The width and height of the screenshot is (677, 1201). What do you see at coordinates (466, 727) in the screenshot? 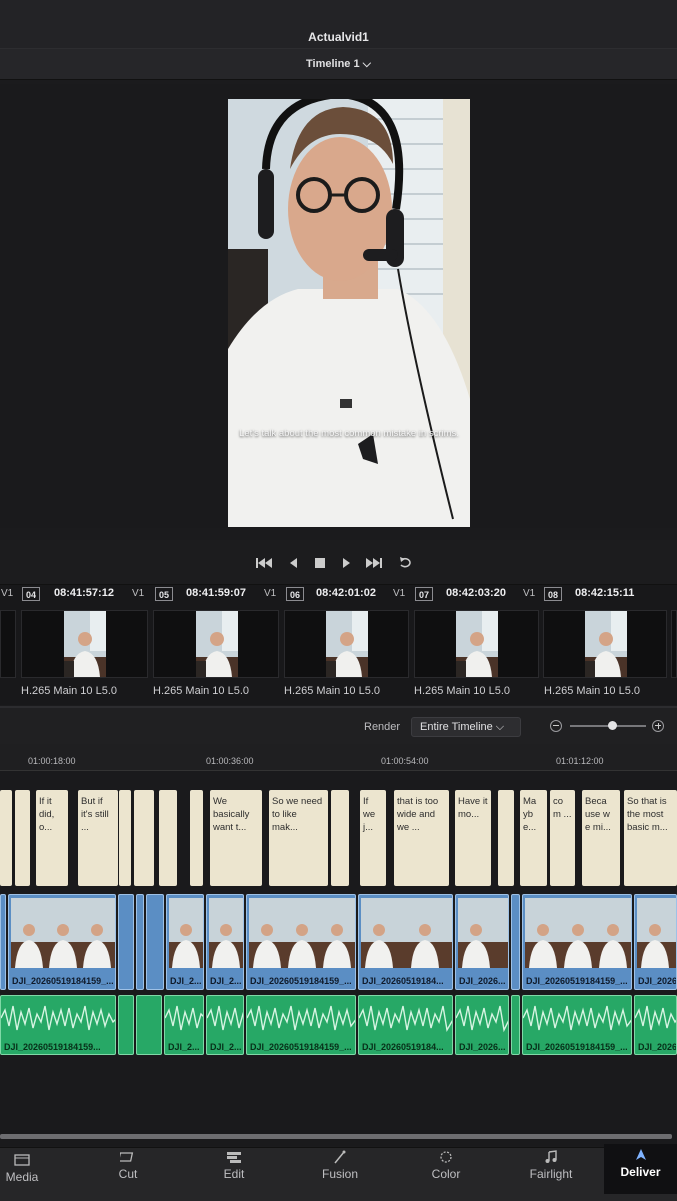
I see `render-range-dropdown: Entire Timeline ⌵` at bounding box center [466, 727].